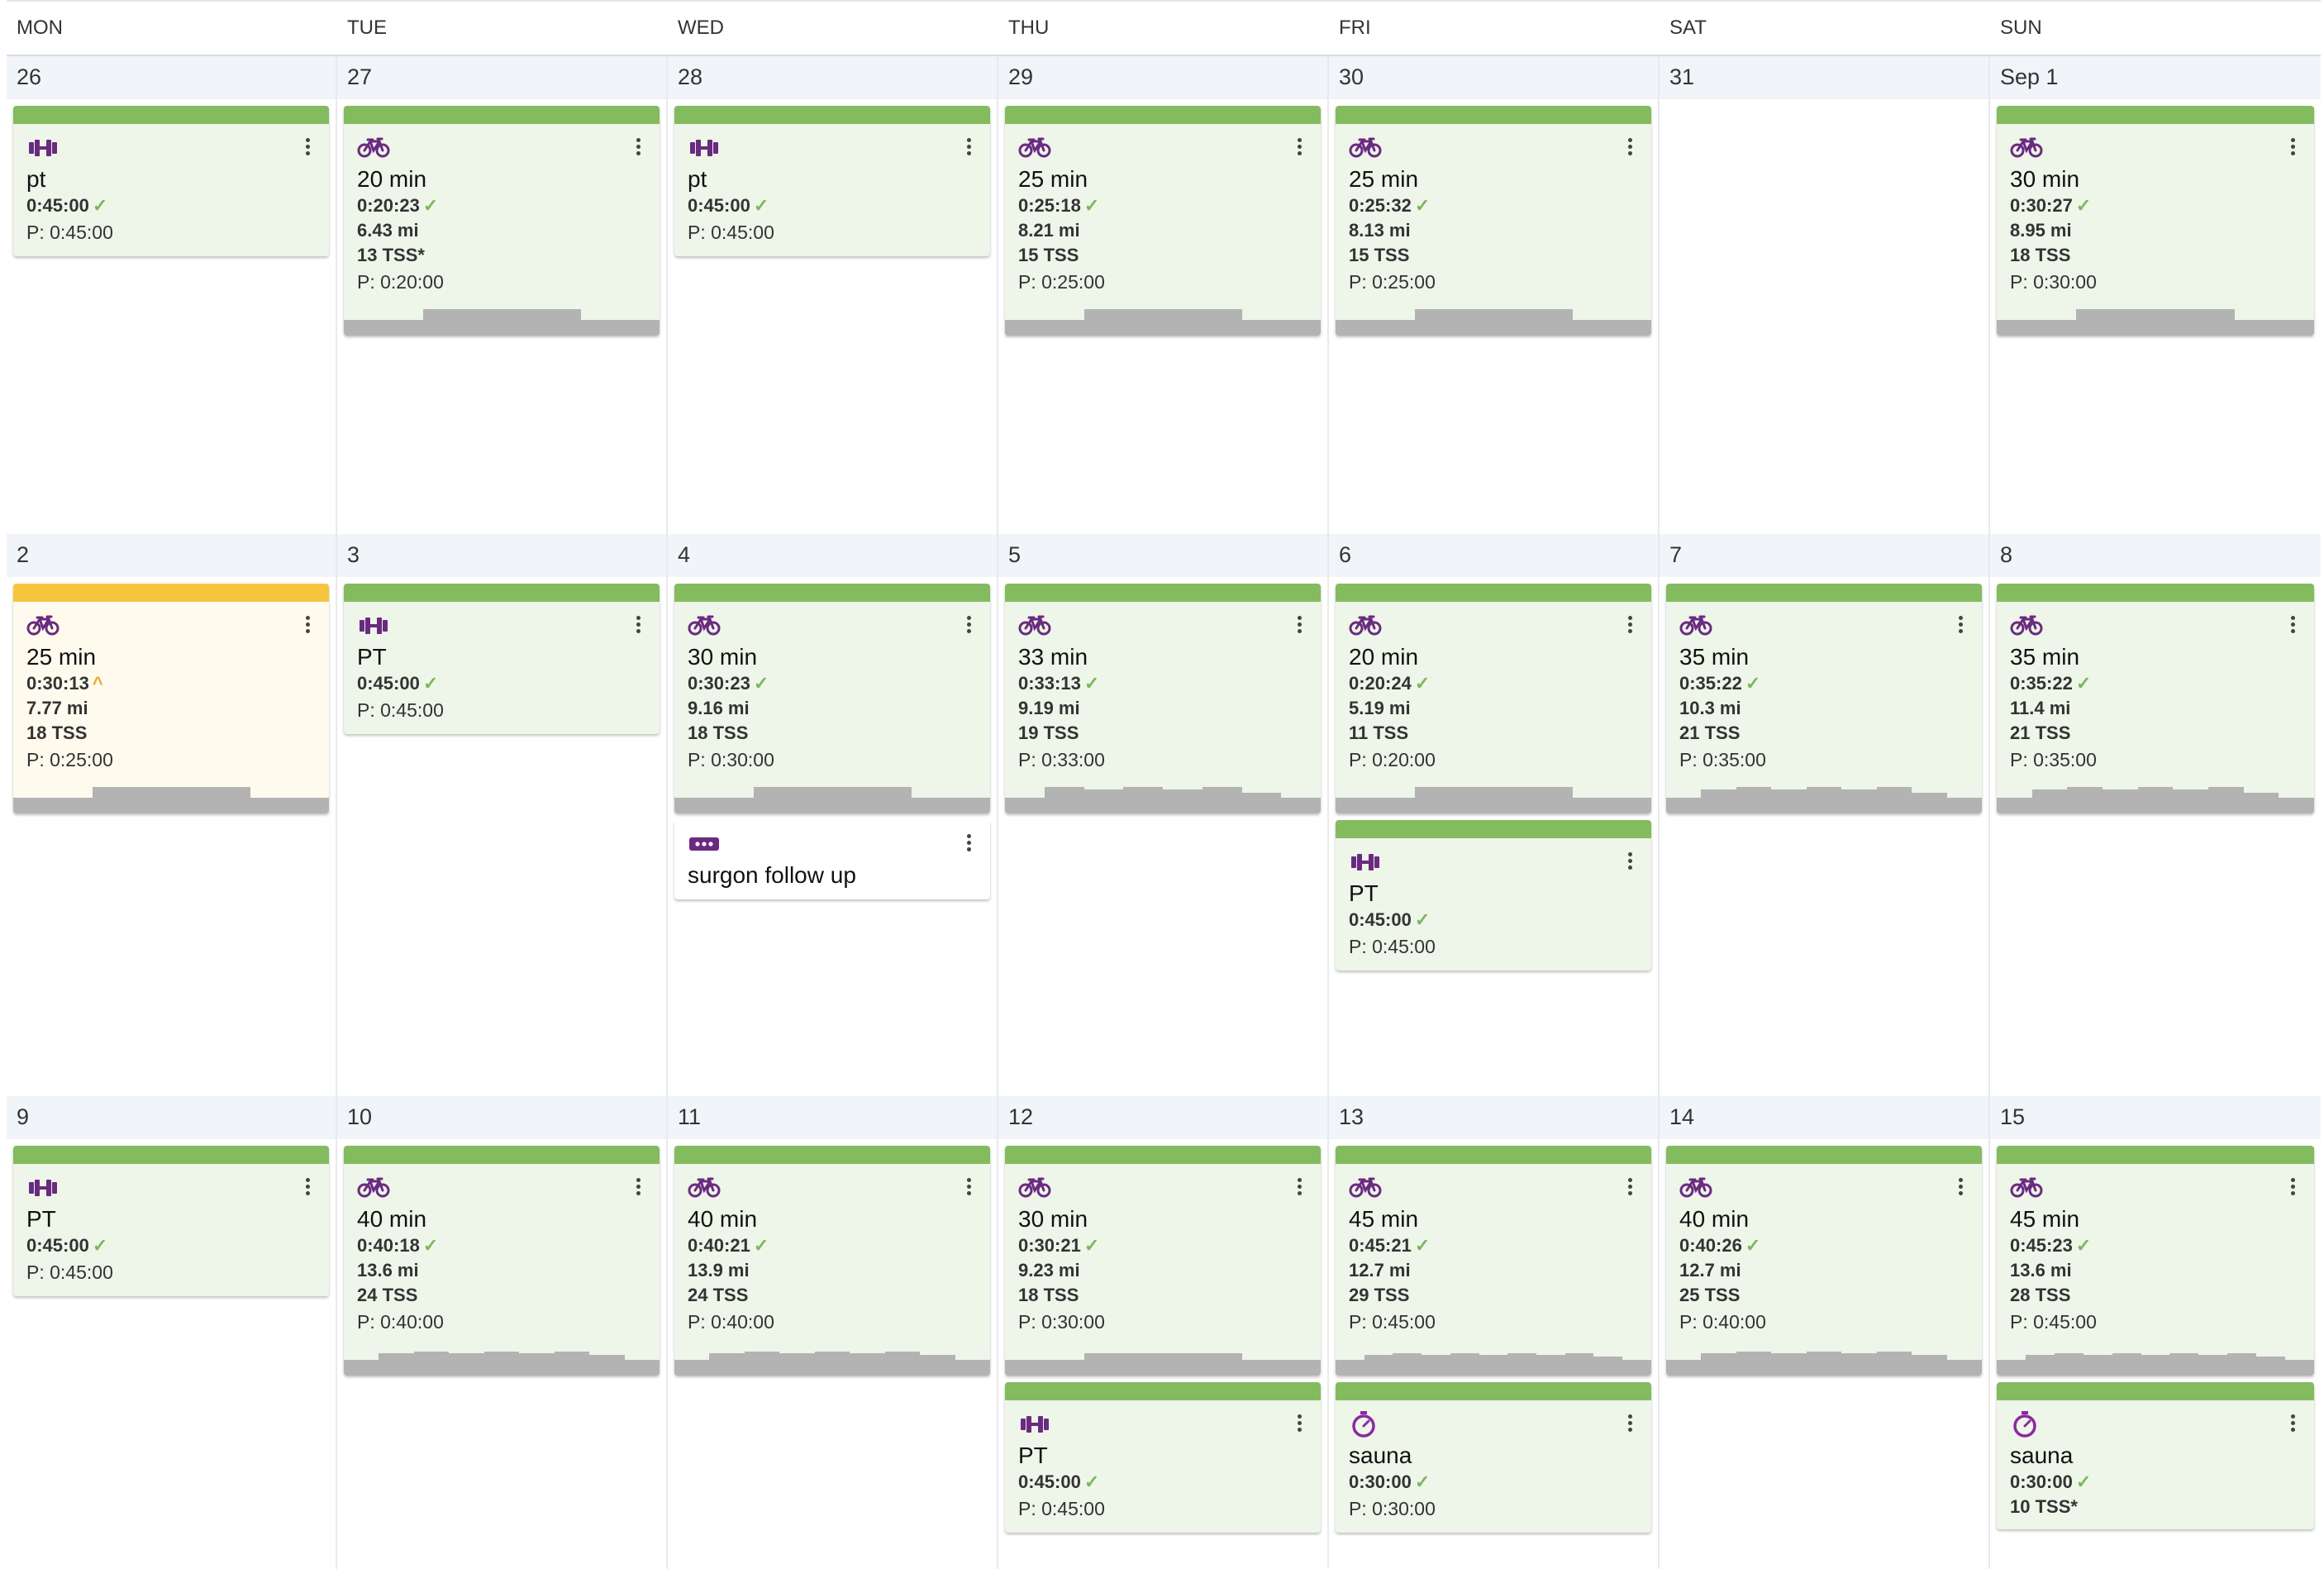 This screenshot has height=1569, width=2324. Describe the element at coordinates (172, 815) in the screenshot. I see `day-cell: 2 25 min 0:30:13 ^ 7.77 mi 18 TSS P: 0:25:00` at that location.